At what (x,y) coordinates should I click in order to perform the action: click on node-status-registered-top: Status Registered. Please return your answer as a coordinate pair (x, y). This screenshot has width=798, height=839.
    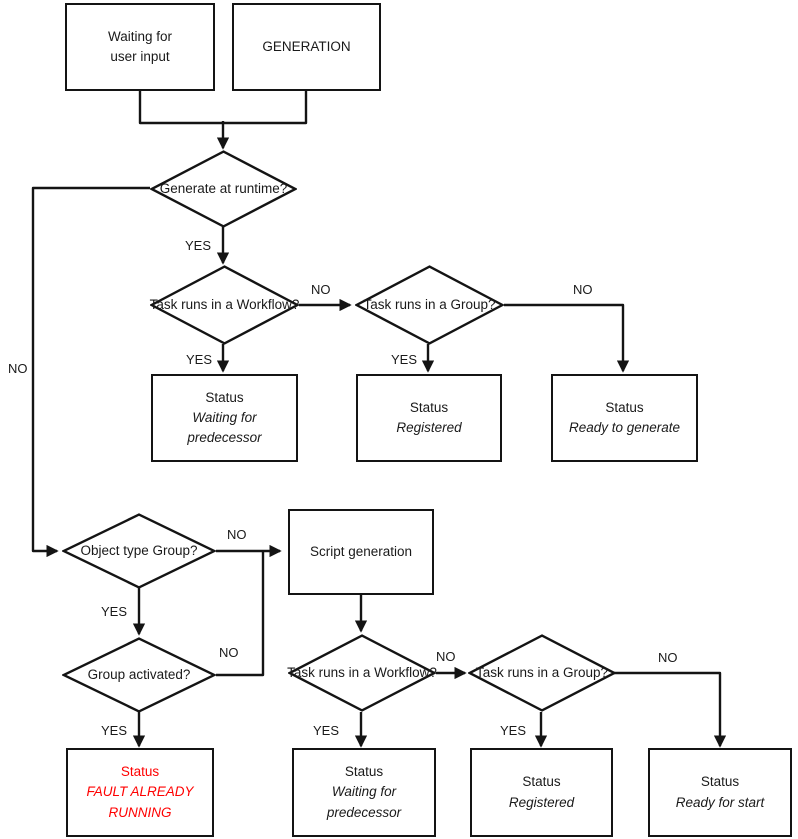
    Looking at the image, I should click on (429, 418).